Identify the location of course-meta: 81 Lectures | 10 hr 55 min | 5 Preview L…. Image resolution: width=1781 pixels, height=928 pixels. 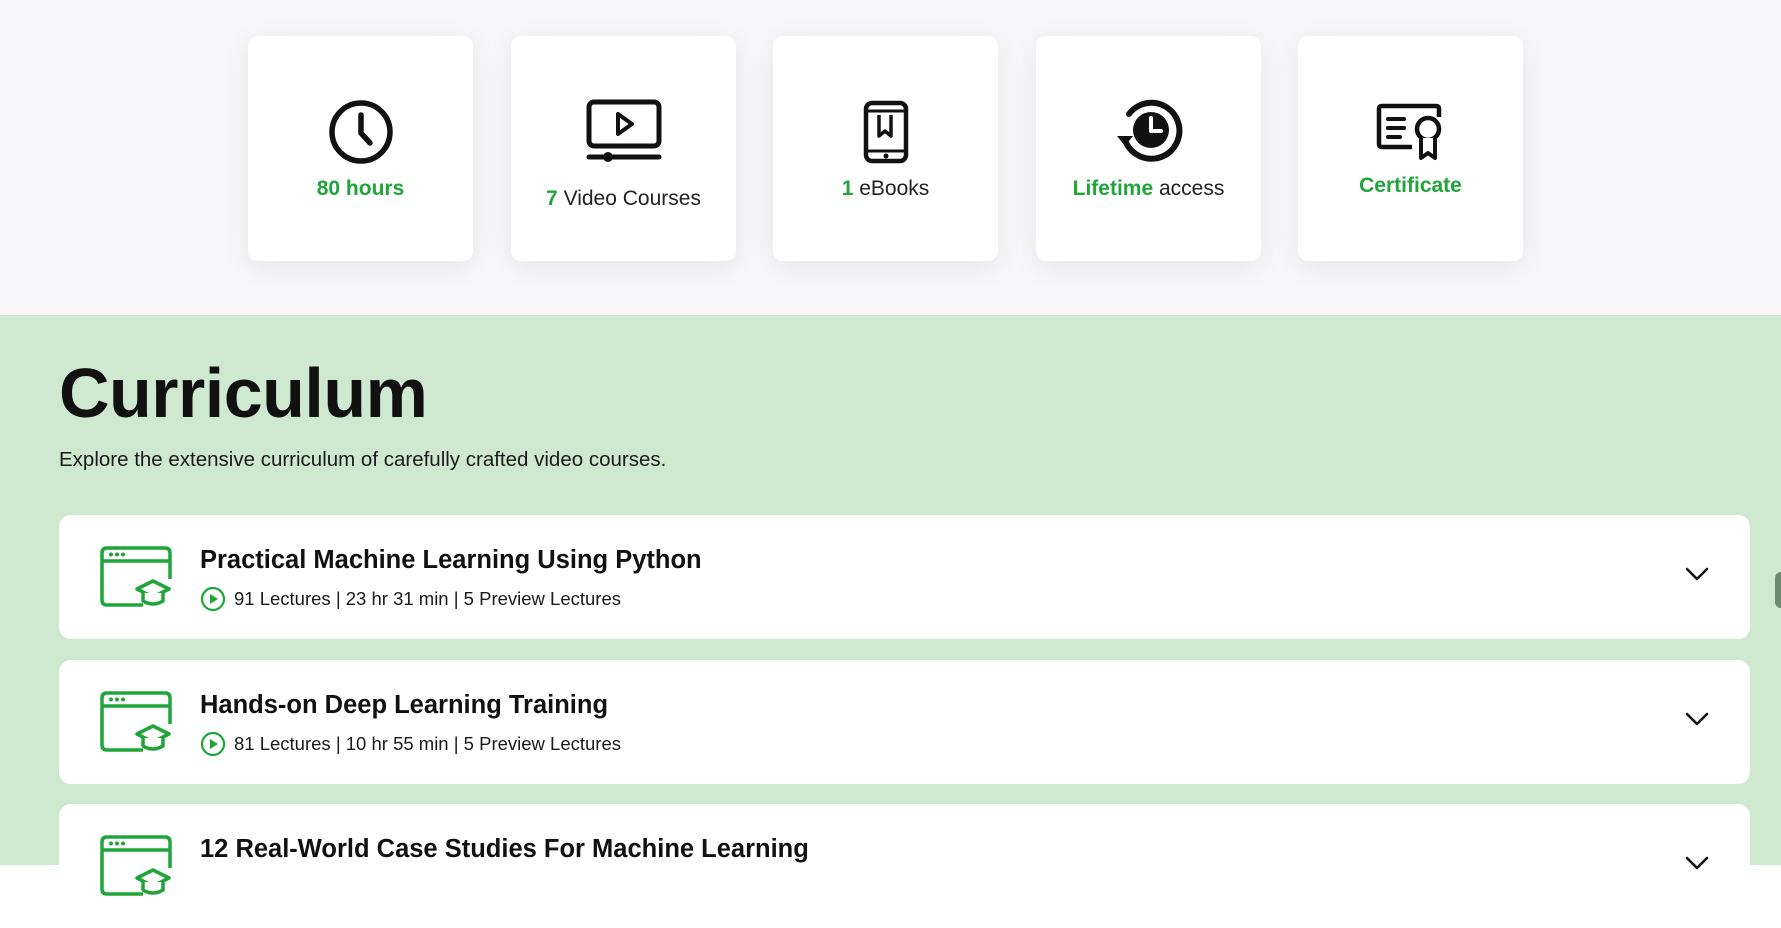
(410, 744).